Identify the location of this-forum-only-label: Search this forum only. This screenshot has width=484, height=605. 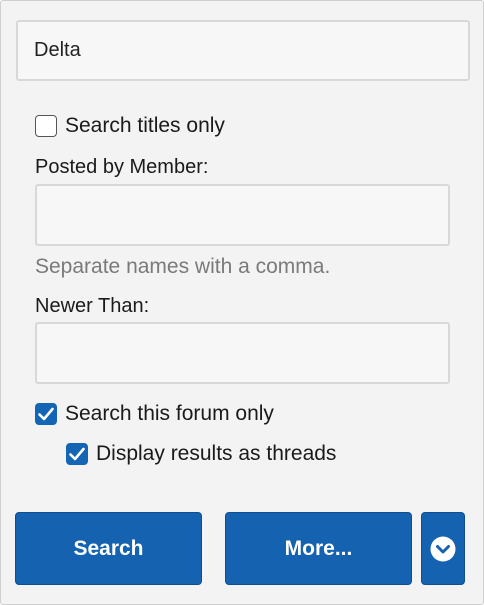
(169, 413).